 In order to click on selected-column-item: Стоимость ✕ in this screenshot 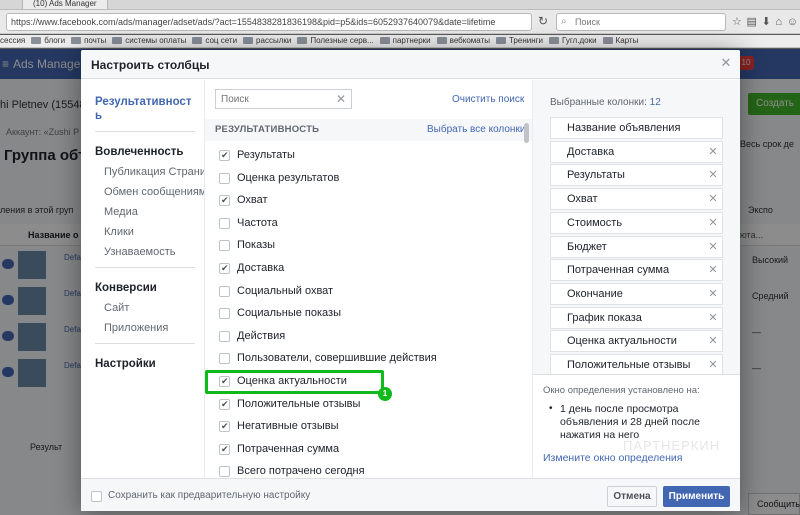, I will do `click(636, 222)`.